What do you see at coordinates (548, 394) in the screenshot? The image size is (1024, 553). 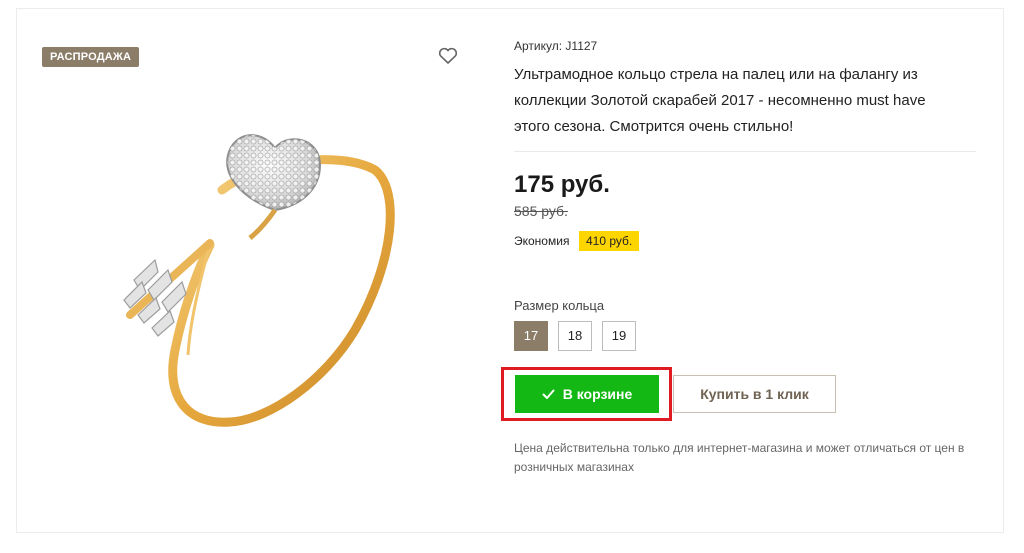 I see `checkmark-icon` at bounding box center [548, 394].